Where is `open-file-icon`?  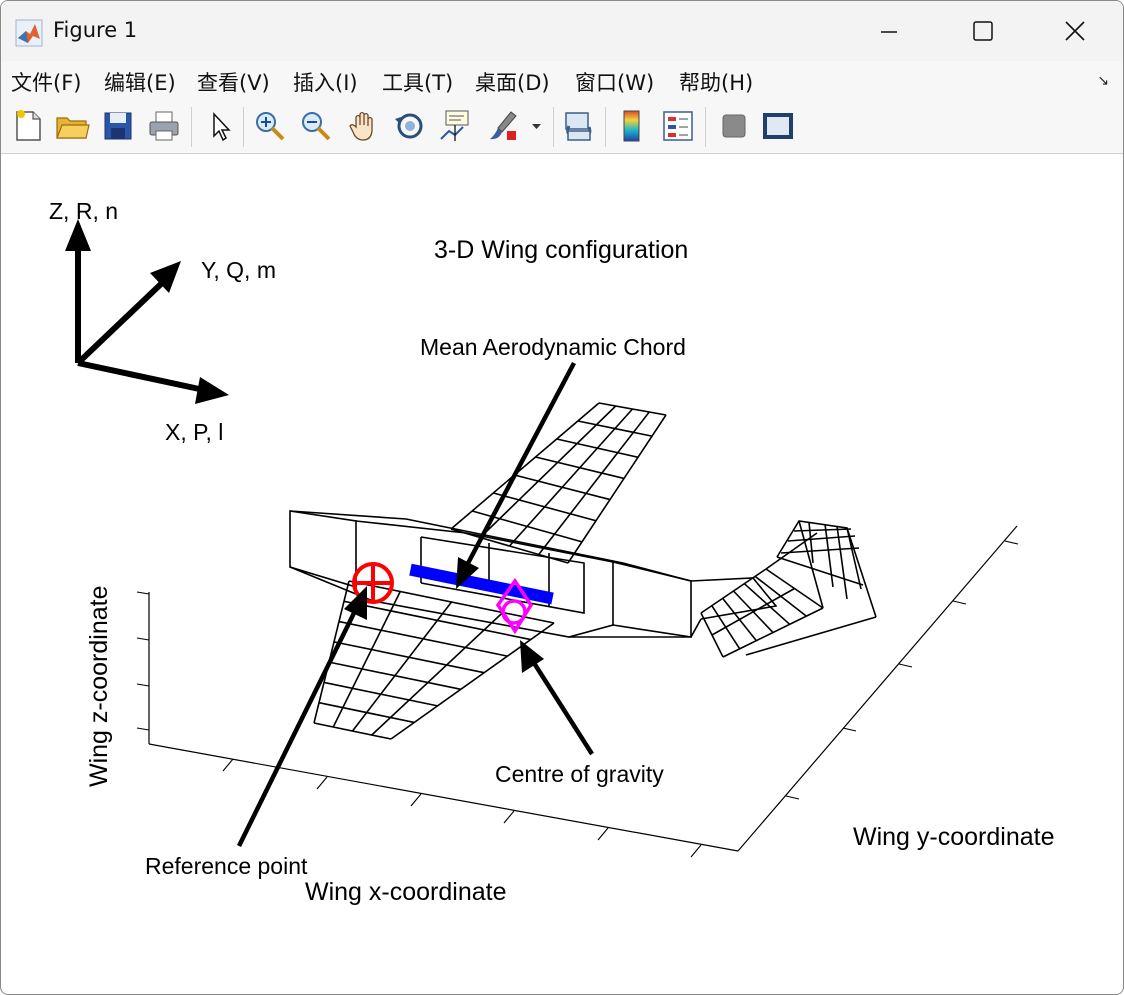 open-file-icon is located at coordinates (72, 126).